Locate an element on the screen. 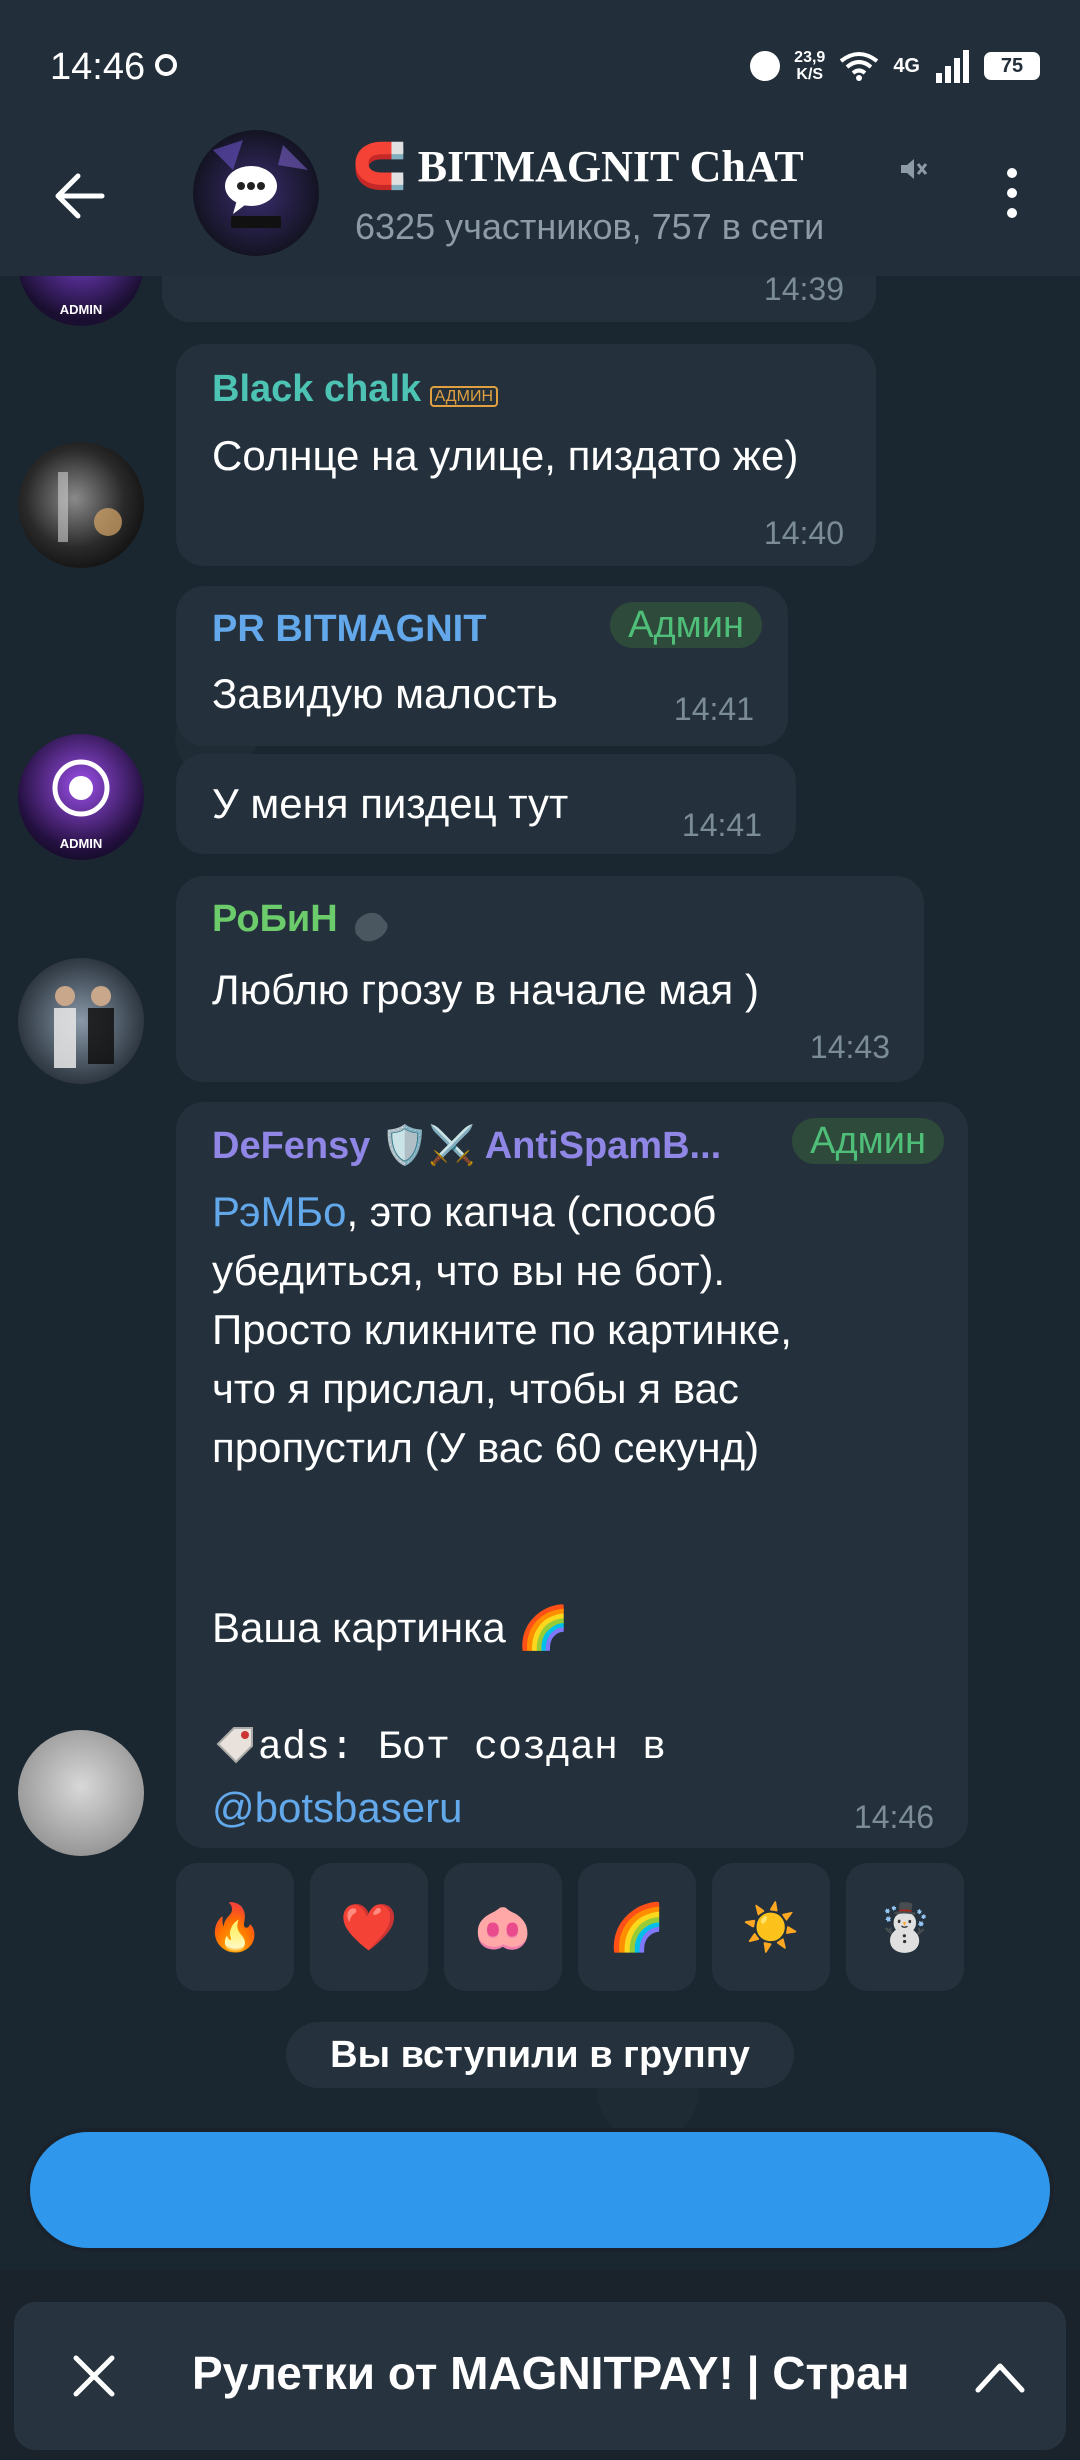  message-text: Завидую малость is located at coordinates (385, 693).